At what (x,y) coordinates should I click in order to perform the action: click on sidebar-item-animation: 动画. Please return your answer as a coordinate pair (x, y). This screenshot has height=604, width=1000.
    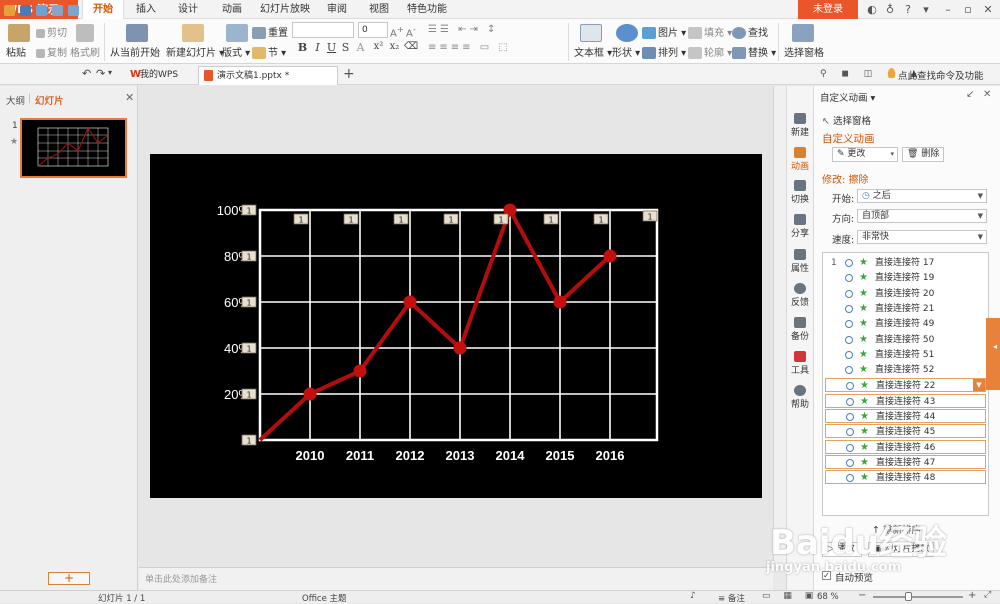
    Looking at the image, I should click on (800, 159).